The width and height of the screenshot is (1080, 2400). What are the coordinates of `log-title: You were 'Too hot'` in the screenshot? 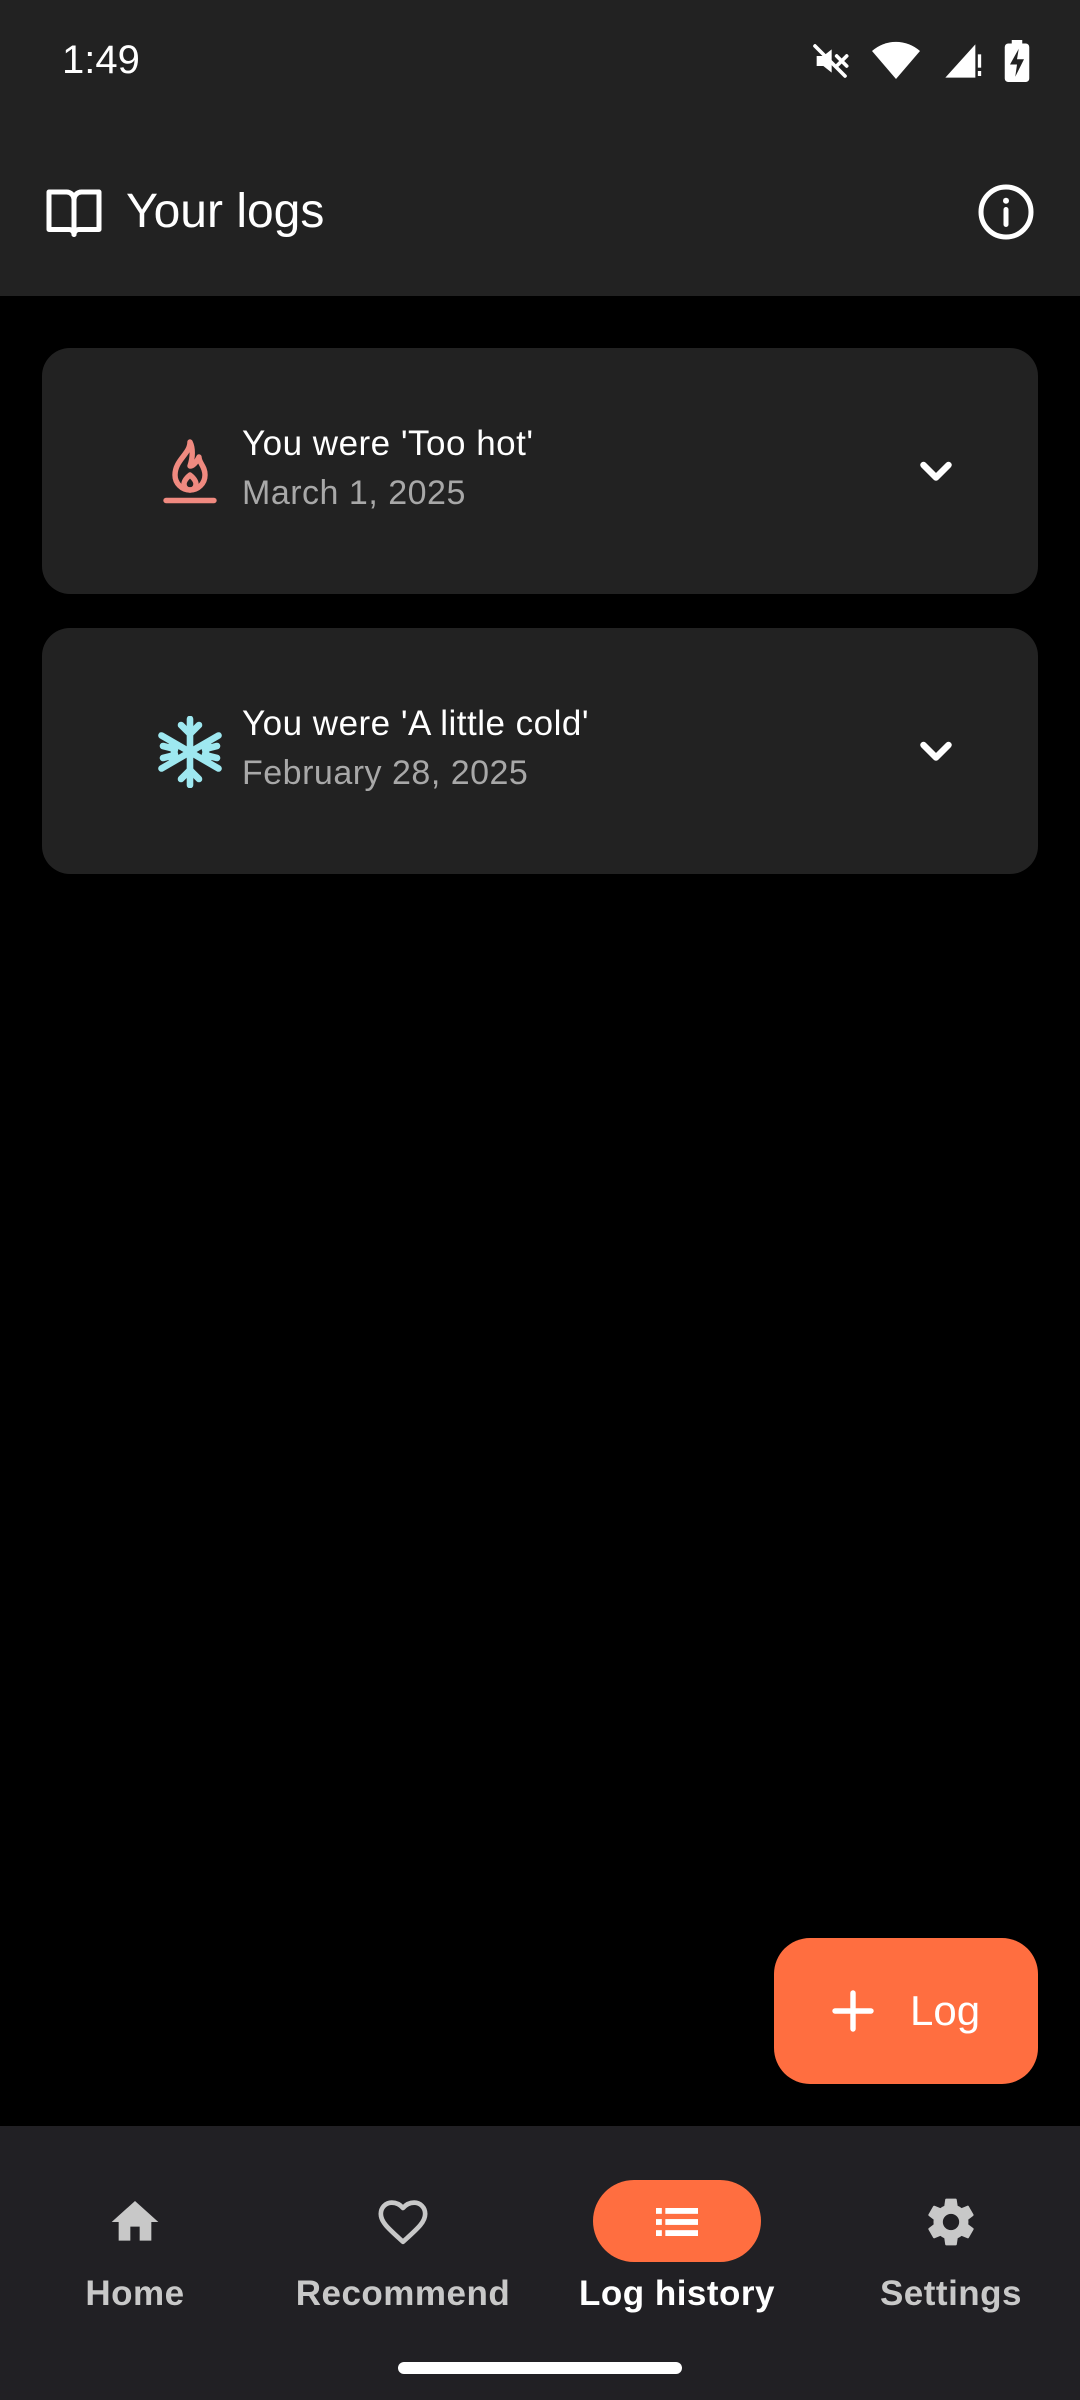 It's located at (388, 443).